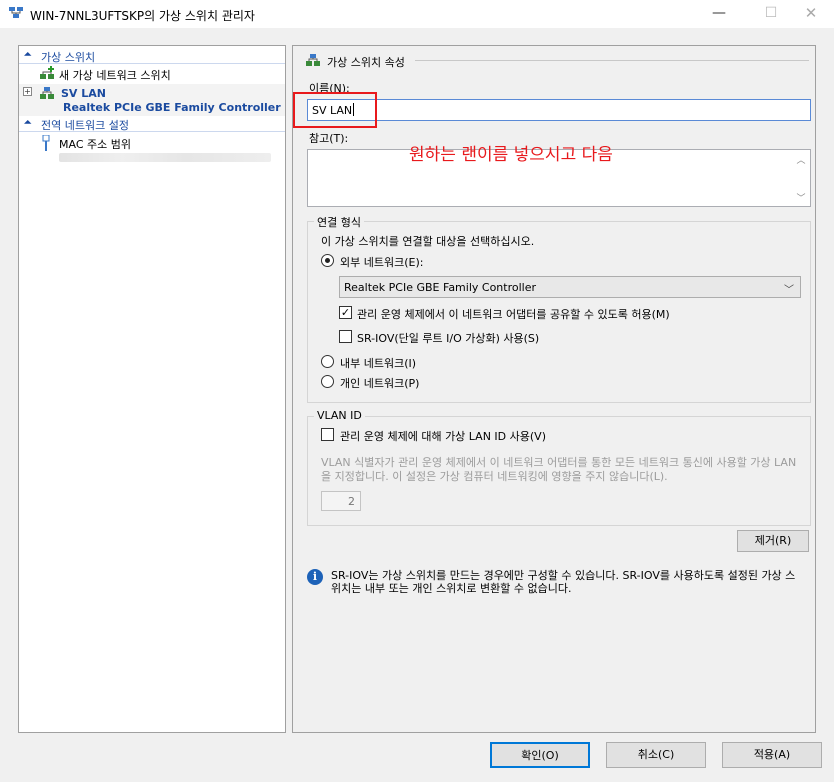 Image resolution: width=834 pixels, height=782 pixels. Describe the element at coordinates (440, 287) in the screenshot. I see `adapter-selected-value: Realtek PCIe GBE Family Controller` at that location.